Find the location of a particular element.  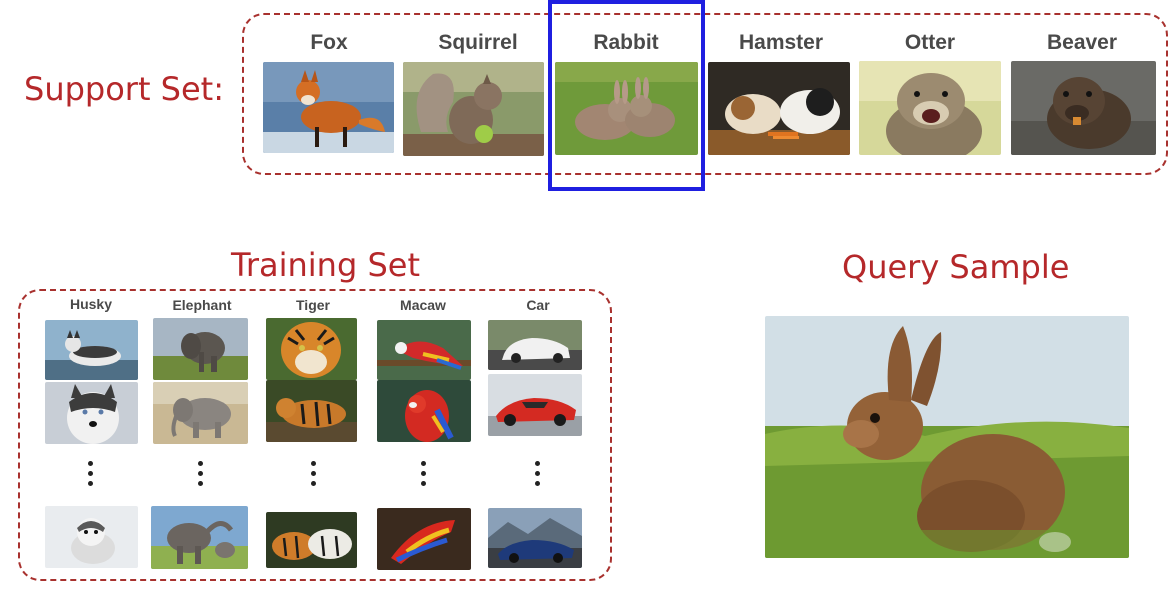

husky-ellipsis is located at coordinates (91, 476).